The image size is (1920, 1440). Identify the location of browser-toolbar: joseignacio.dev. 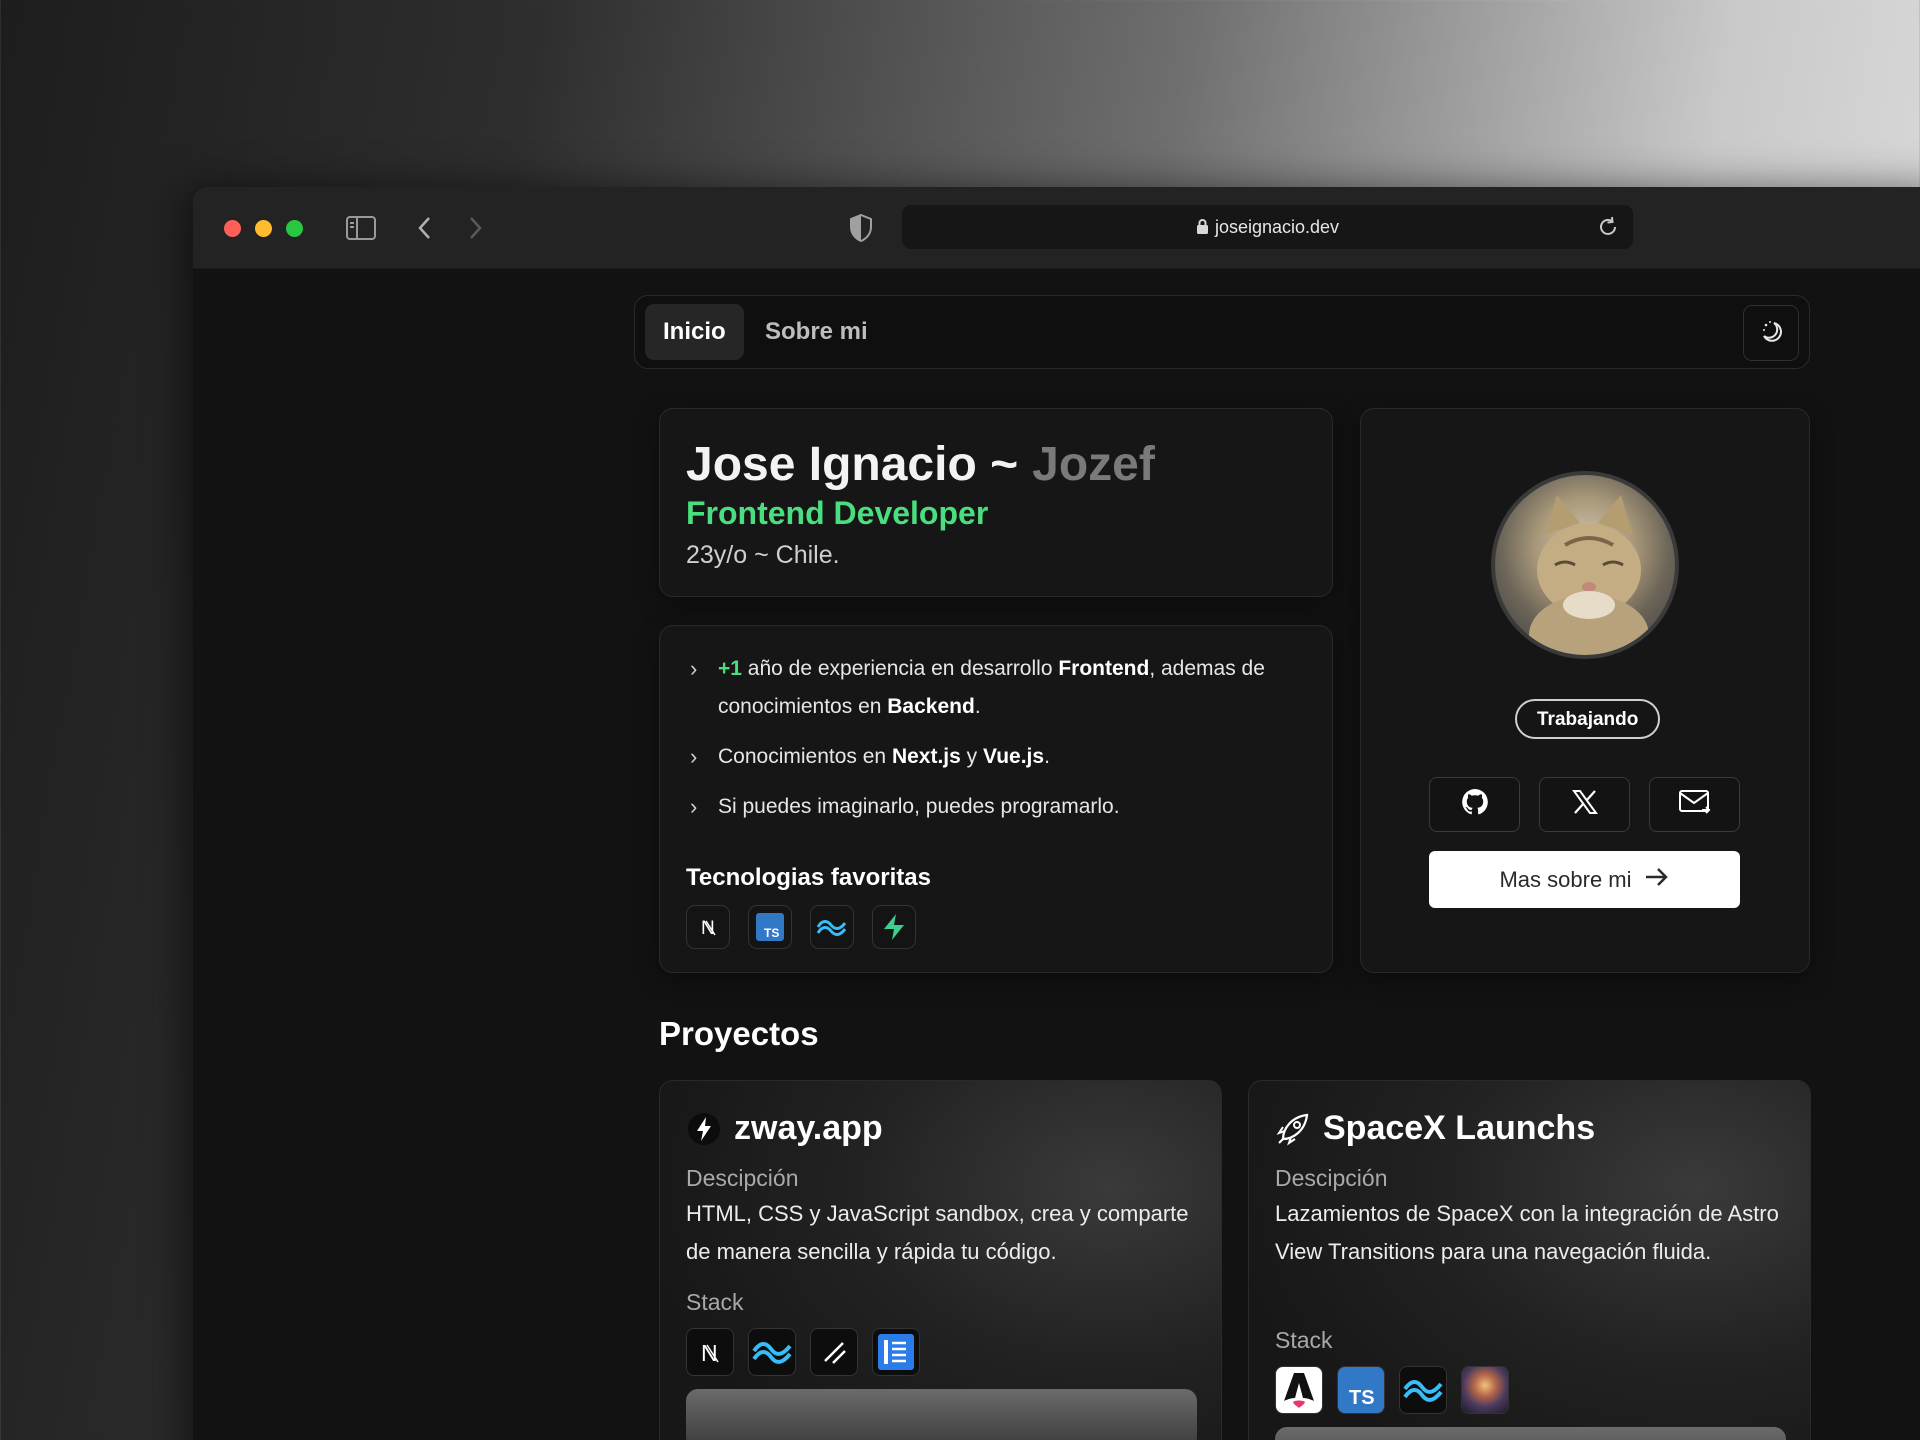
(1056, 228).